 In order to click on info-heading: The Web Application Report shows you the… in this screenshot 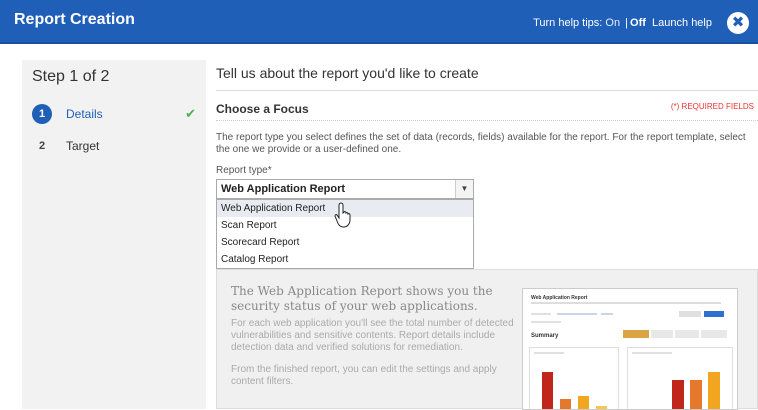, I will do `click(362, 298)`.